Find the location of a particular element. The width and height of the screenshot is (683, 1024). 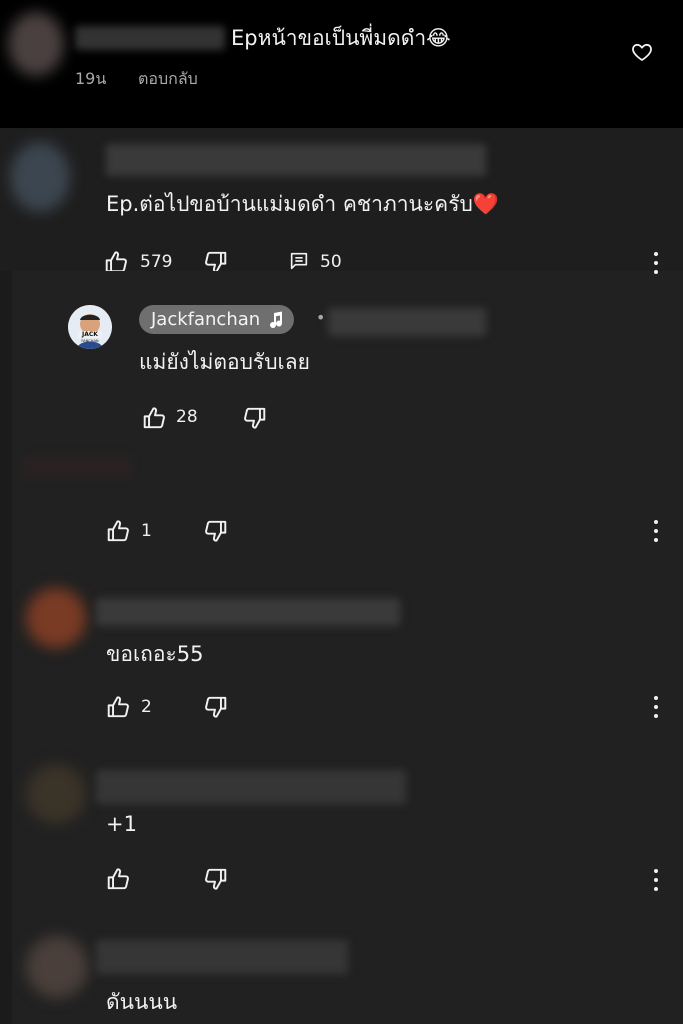

reply-text: +1 is located at coordinates (121, 824).